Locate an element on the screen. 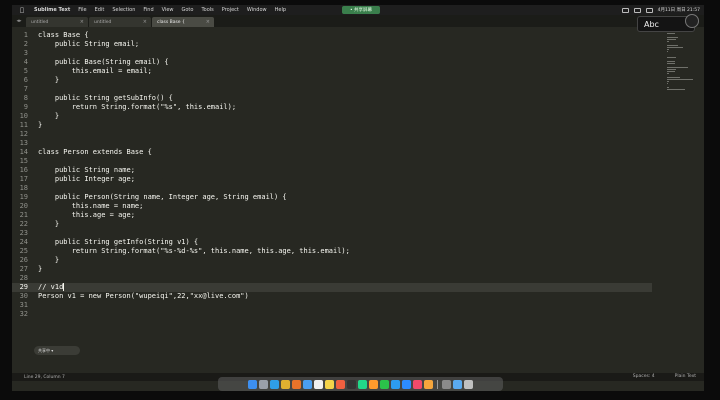 The height and width of the screenshot is (400, 720). firefox-icon is located at coordinates (296, 384).